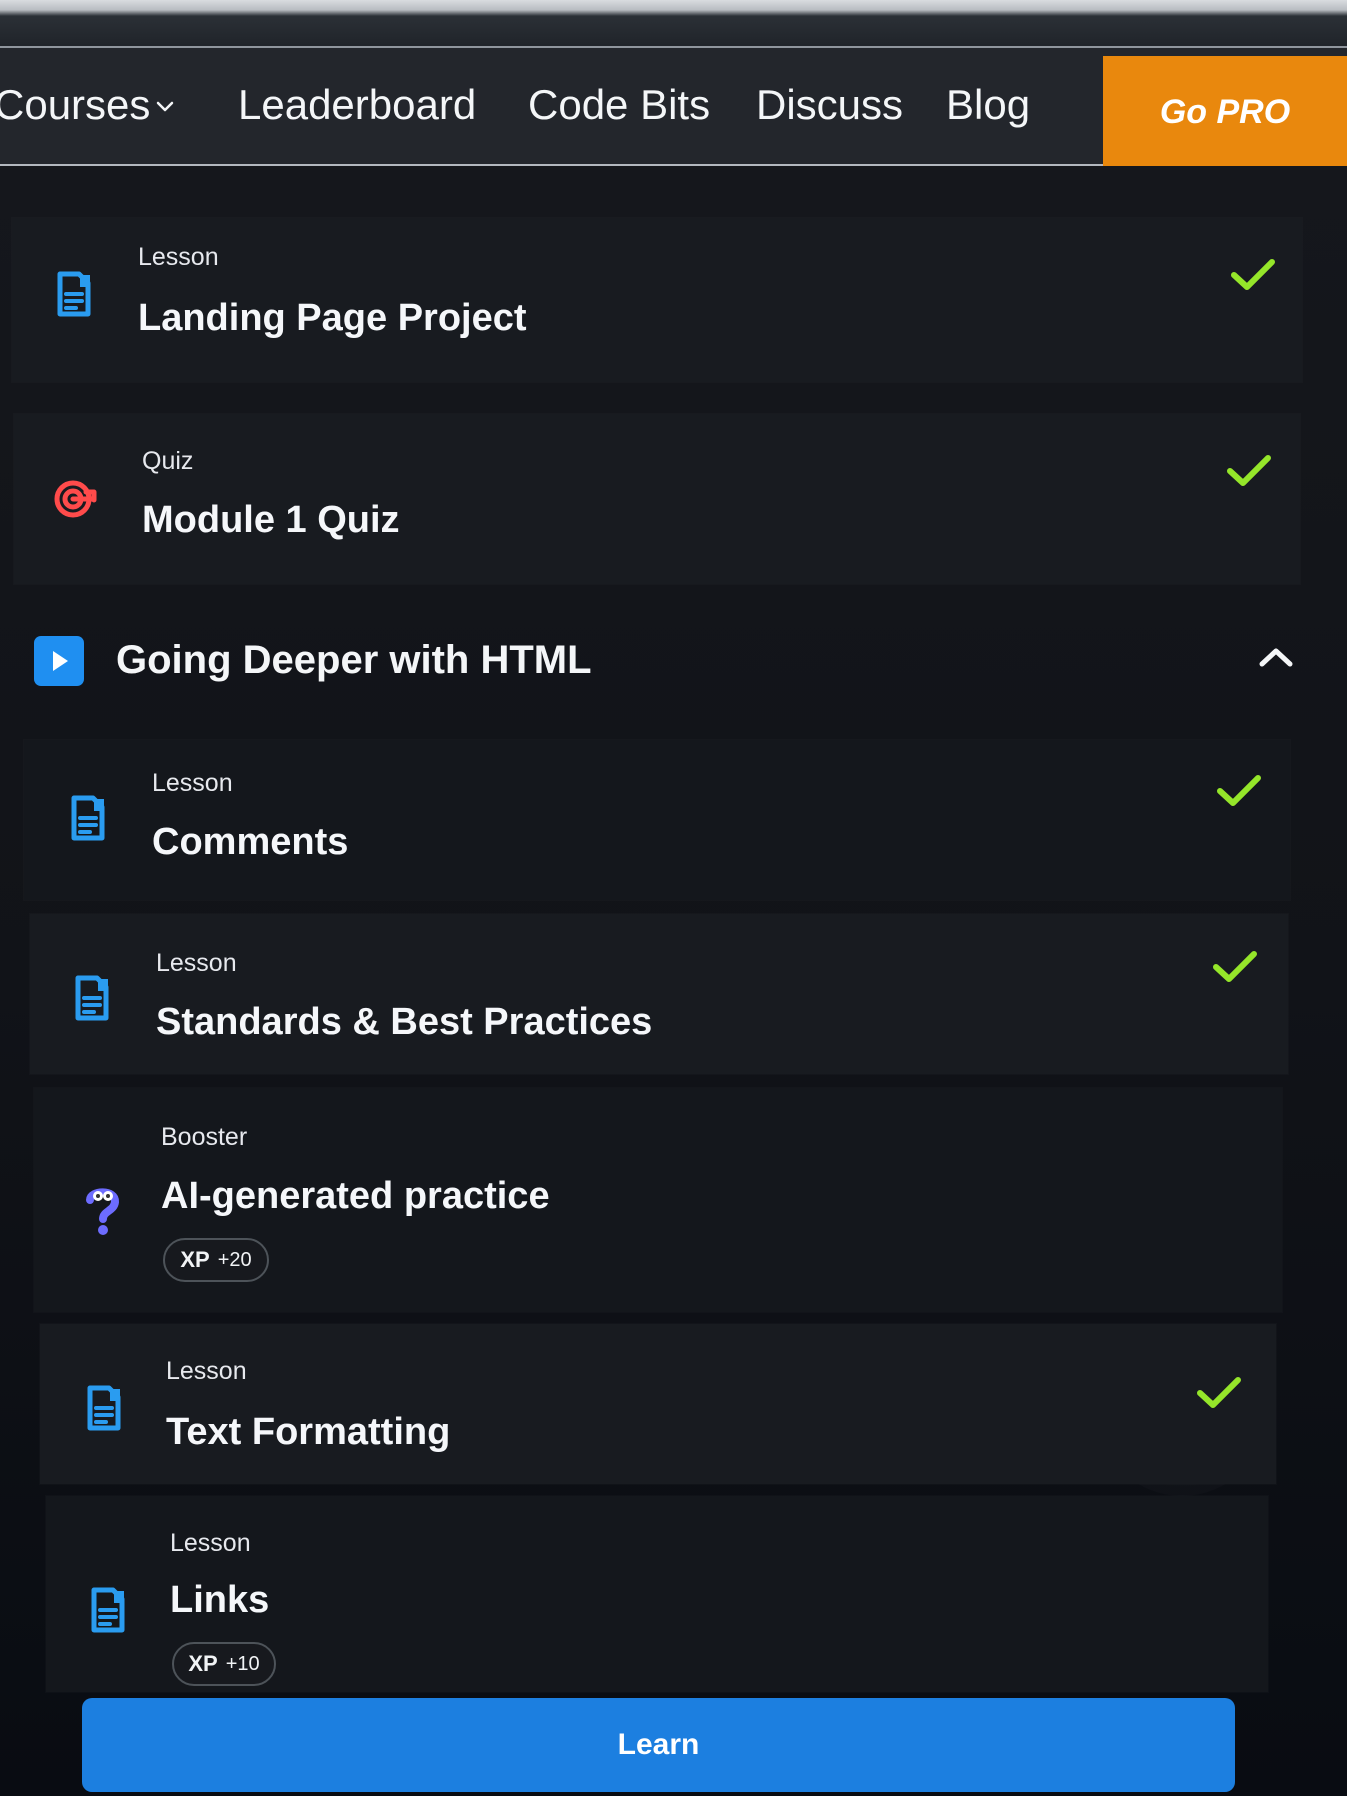 The image size is (1347, 1796). What do you see at coordinates (1225, 112) in the screenshot?
I see `go-pro-button: Go PRO` at bounding box center [1225, 112].